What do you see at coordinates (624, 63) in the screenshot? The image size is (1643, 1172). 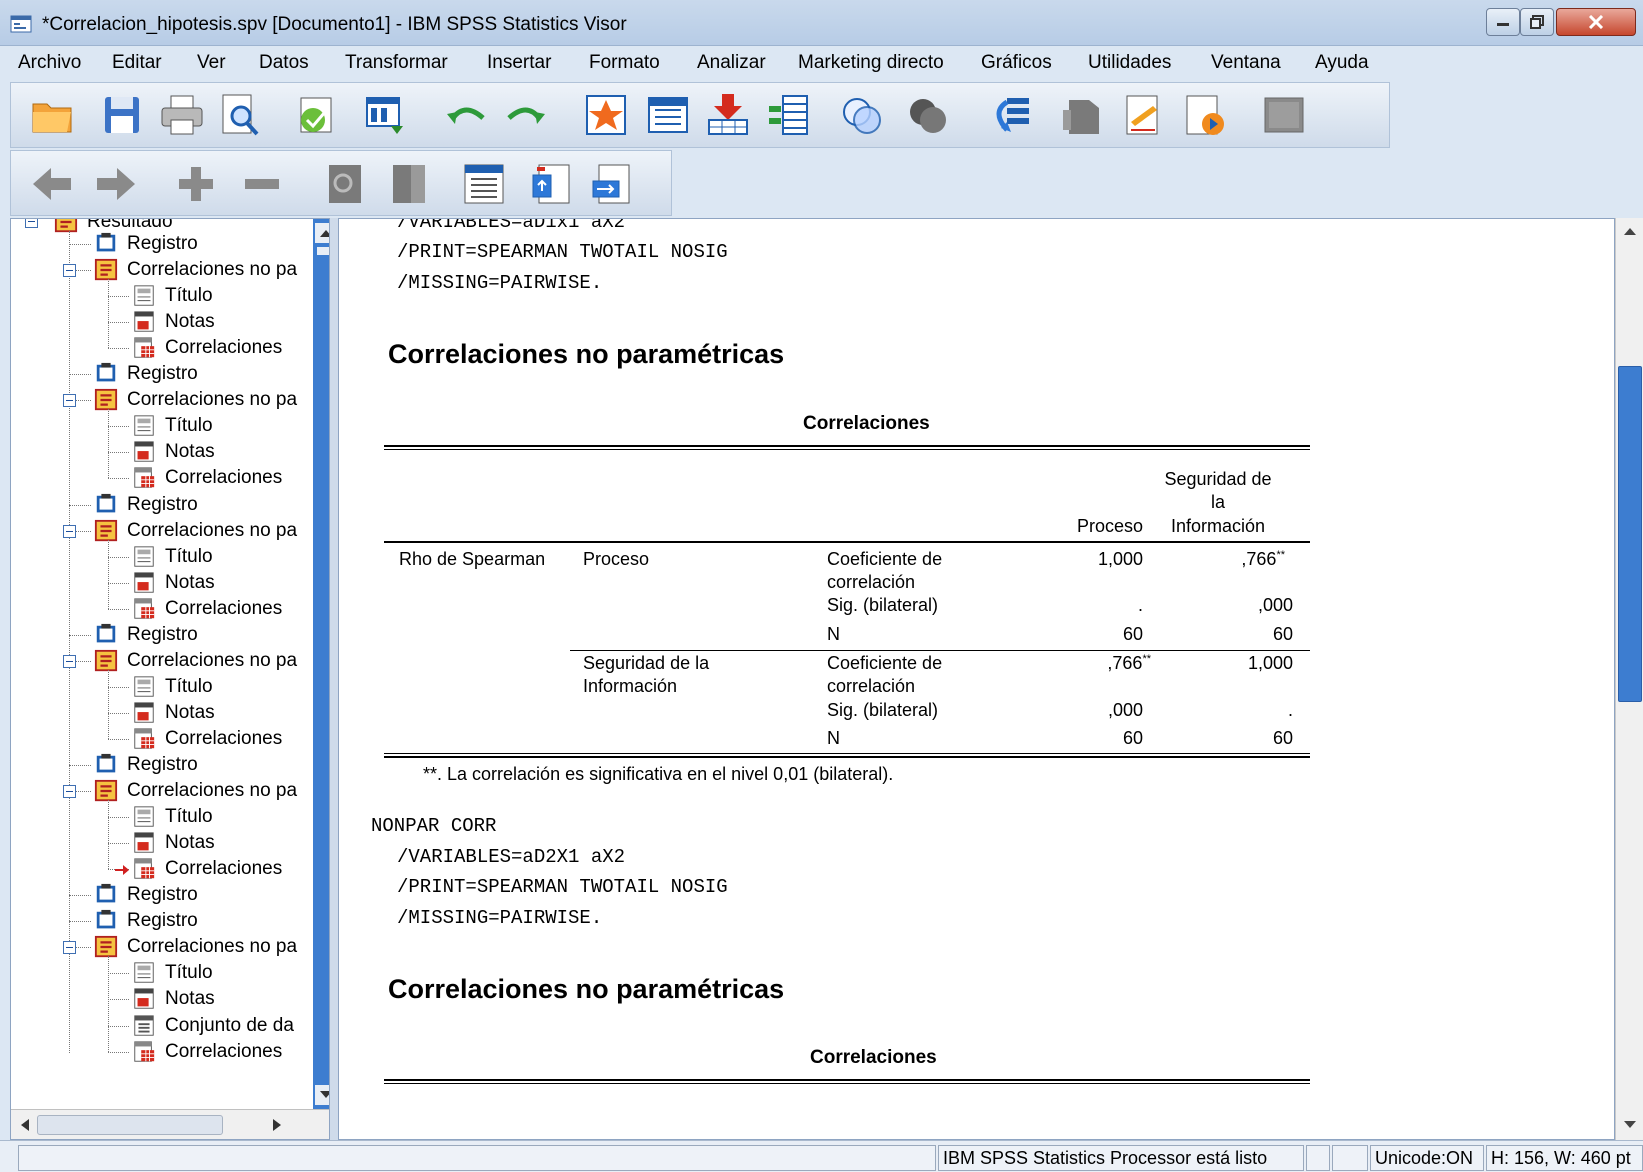 I see `menu-formato: Formato` at bounding box center [624, 63].